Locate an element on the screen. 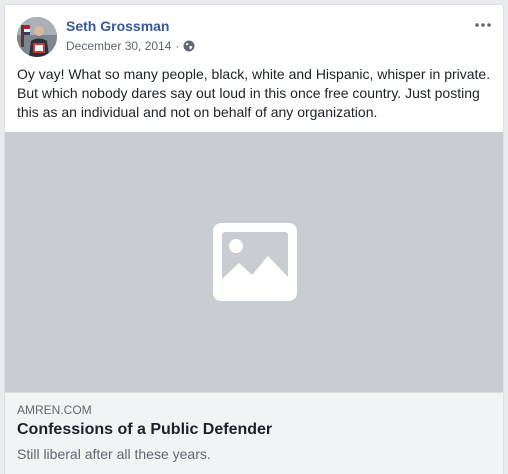  link-title: Confessions of a Public Defender is located at coordinates (144, 430).